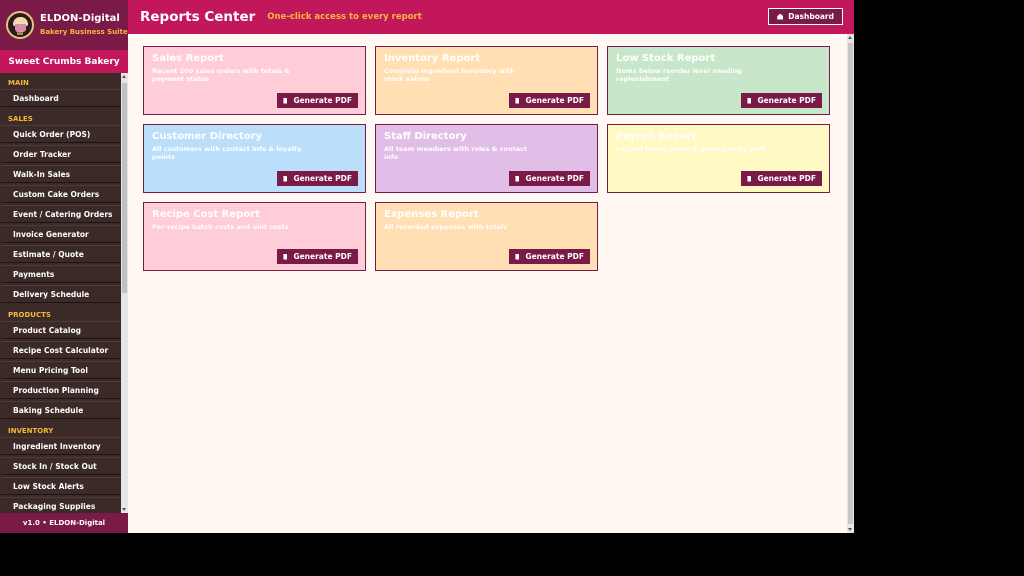 This screenshot has height=576, width=1024. Describe the element at coordinates (61, 330) in the screenshot. I see `sidebar-item-product-catalog: Product Catalog` at that location.